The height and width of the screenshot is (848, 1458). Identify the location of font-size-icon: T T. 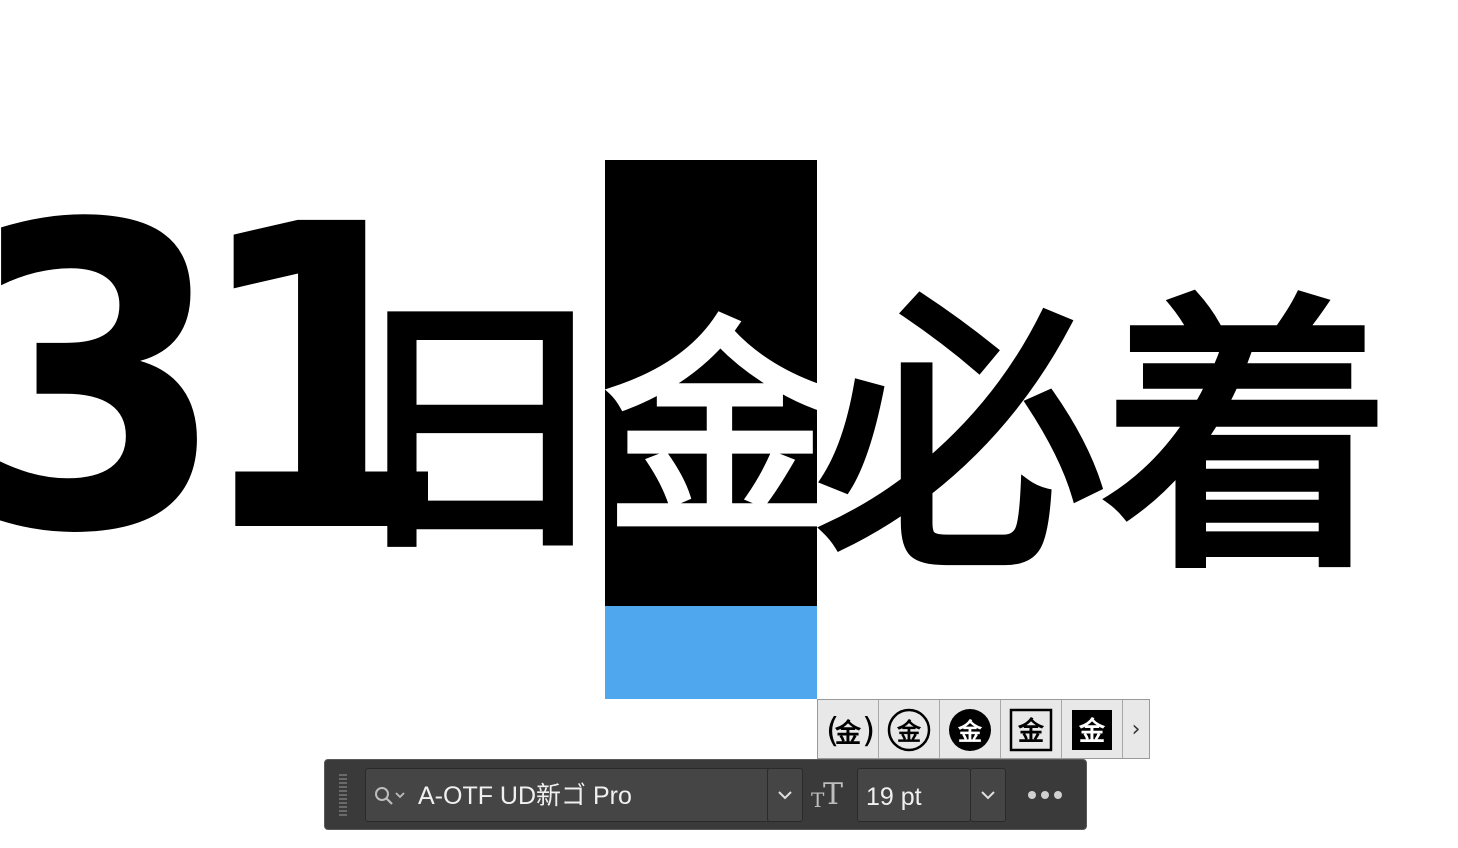
(830, 794).